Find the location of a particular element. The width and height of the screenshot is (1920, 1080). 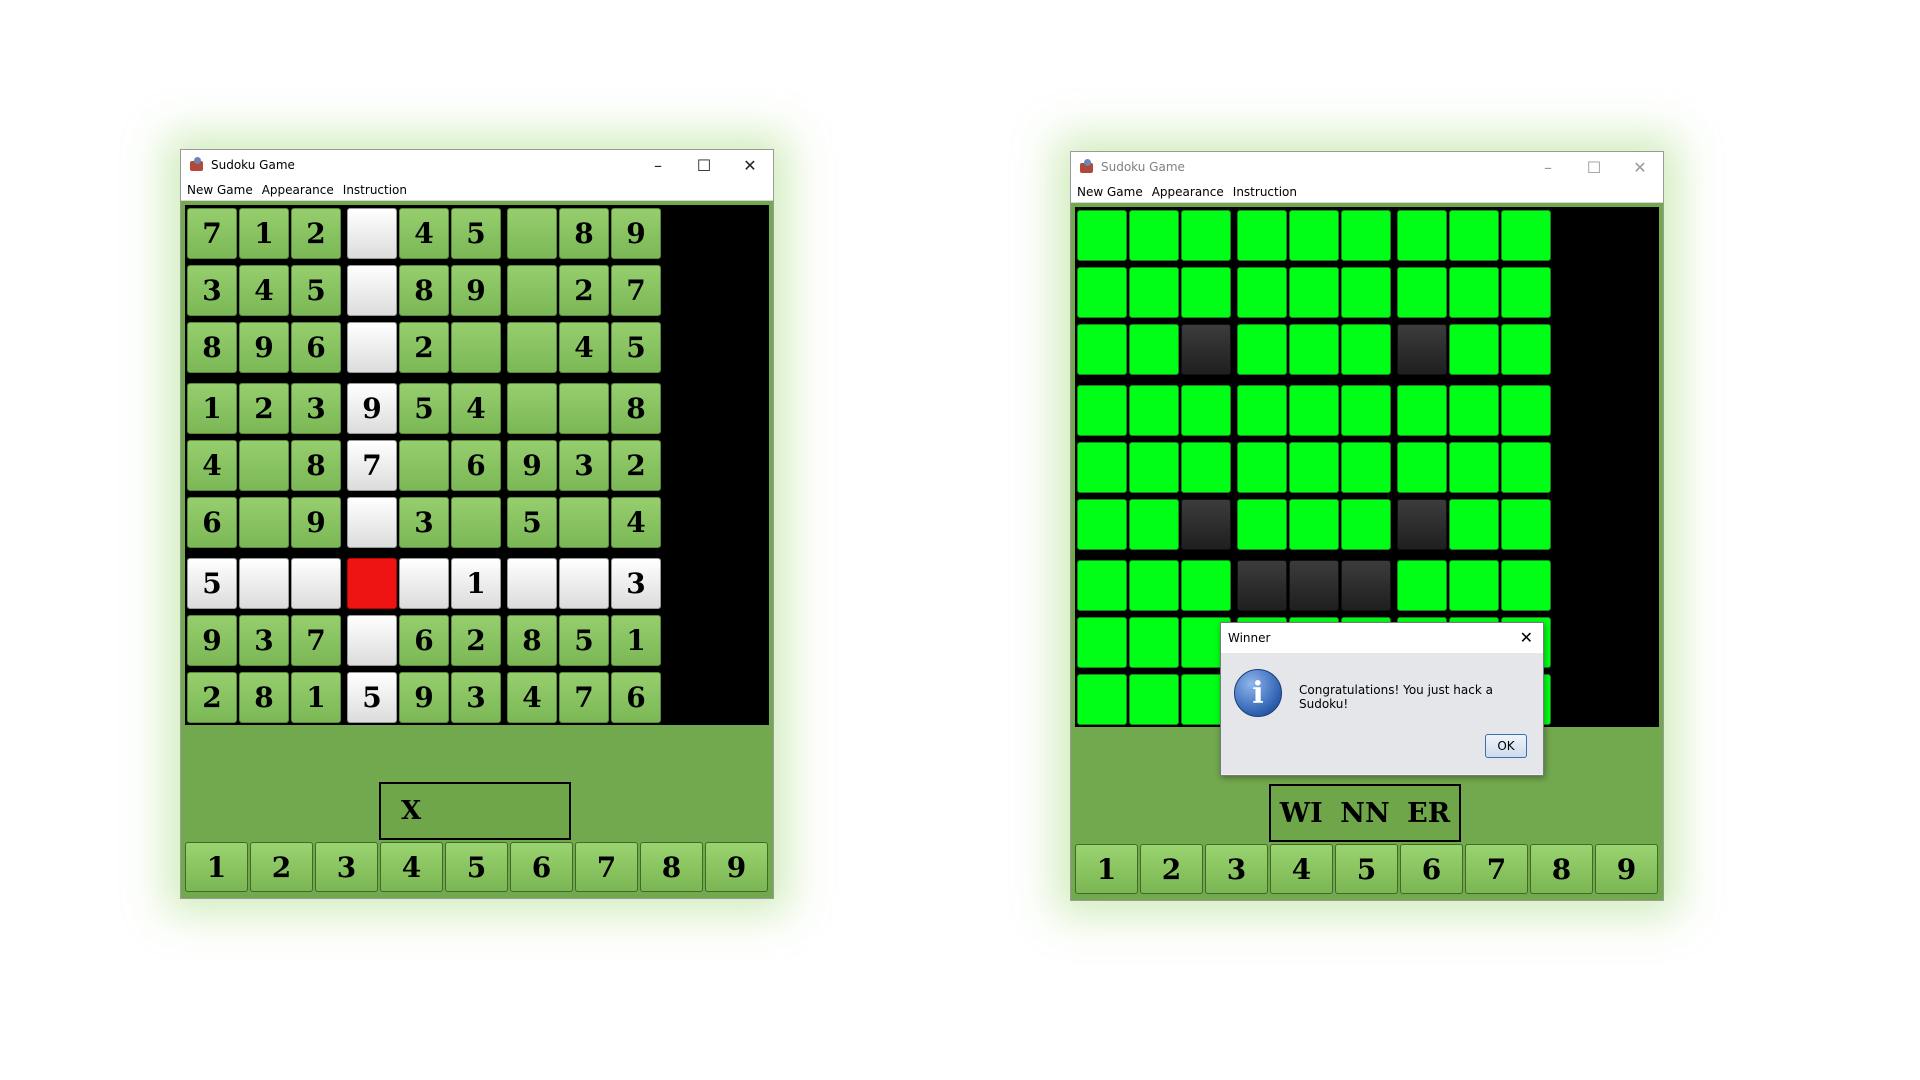

title-bar: Sudoku Game – ☐ ✕ is located at coordinates (1367, 167).